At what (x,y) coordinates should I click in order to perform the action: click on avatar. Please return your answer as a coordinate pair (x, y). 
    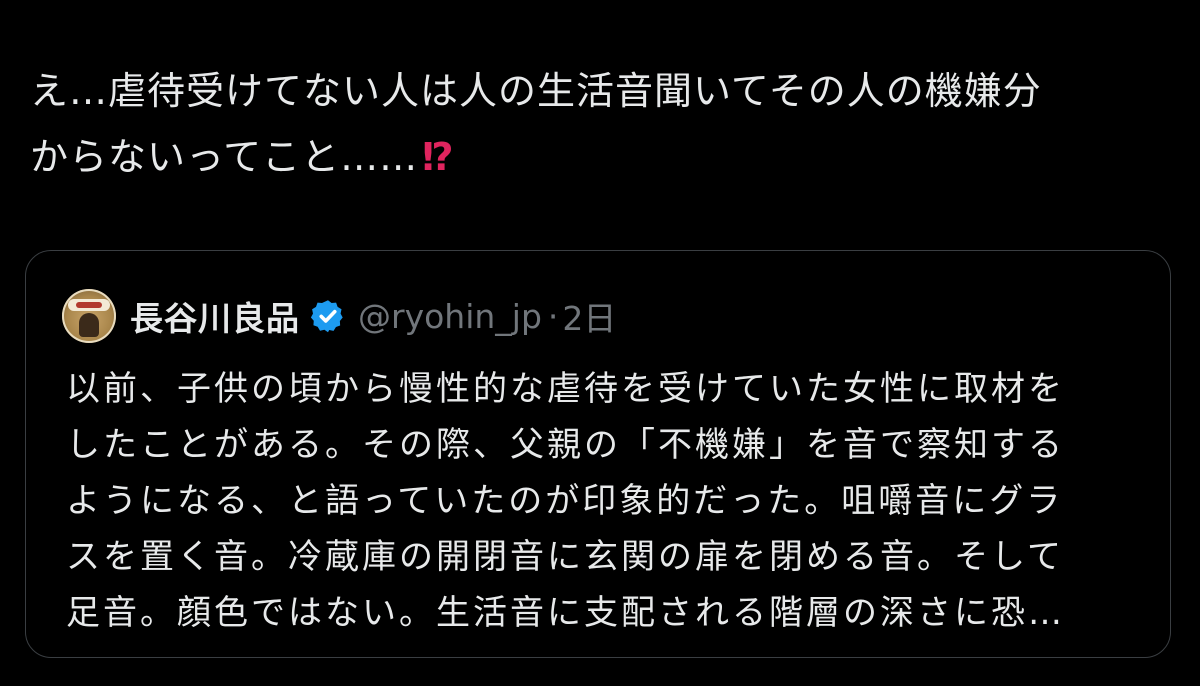
    Looking at the image, I should click on (89, 316).